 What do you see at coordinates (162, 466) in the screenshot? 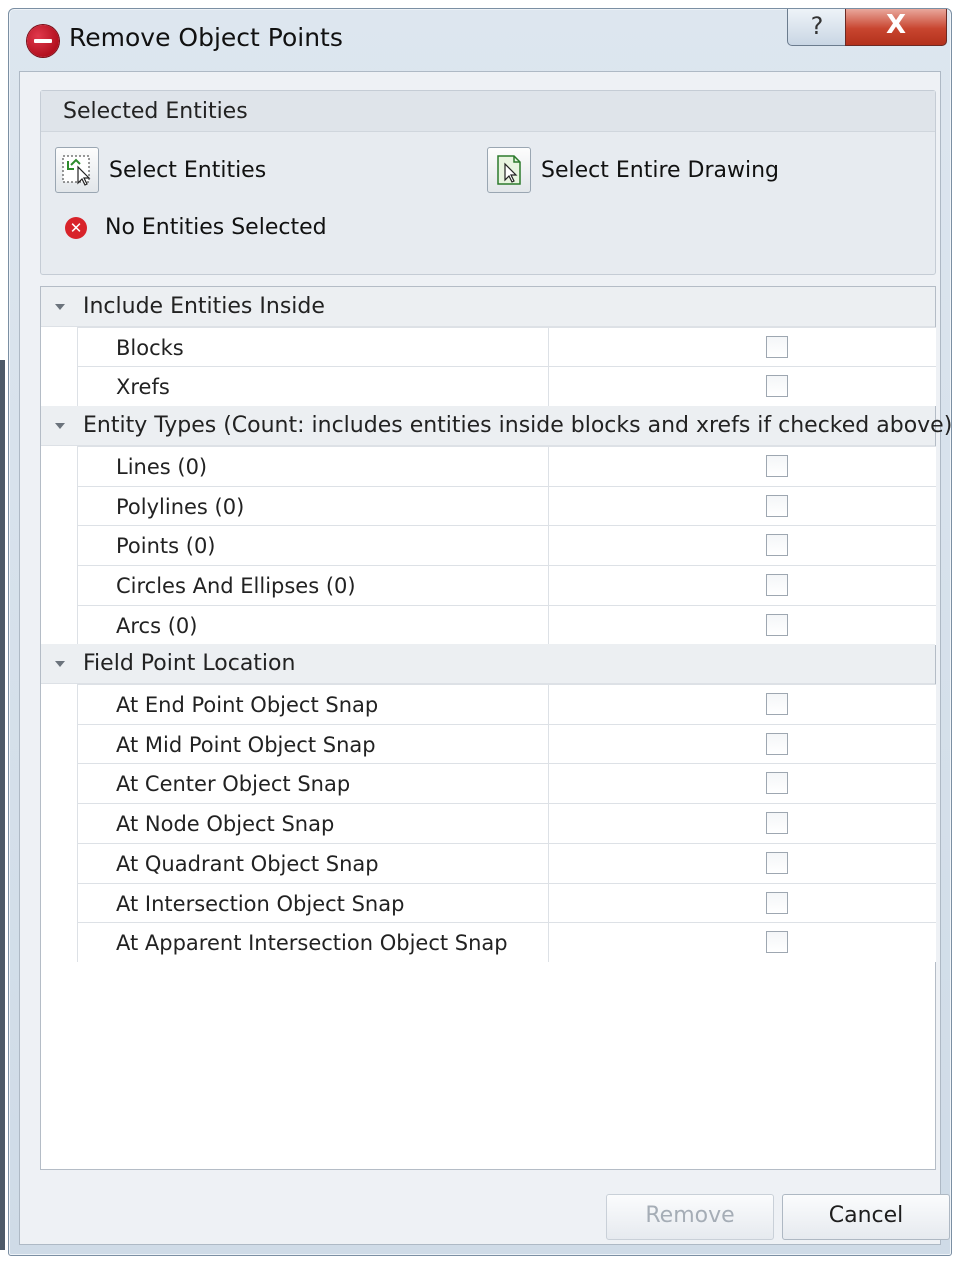
I see `property-label: Lines (0)` at bounding box center [162, 466].